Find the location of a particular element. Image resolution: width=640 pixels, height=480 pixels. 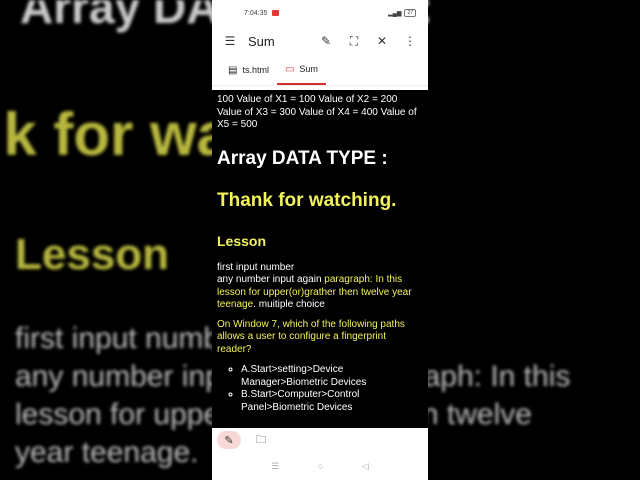

tab-label: Sum is located at coordinates (308, 69).